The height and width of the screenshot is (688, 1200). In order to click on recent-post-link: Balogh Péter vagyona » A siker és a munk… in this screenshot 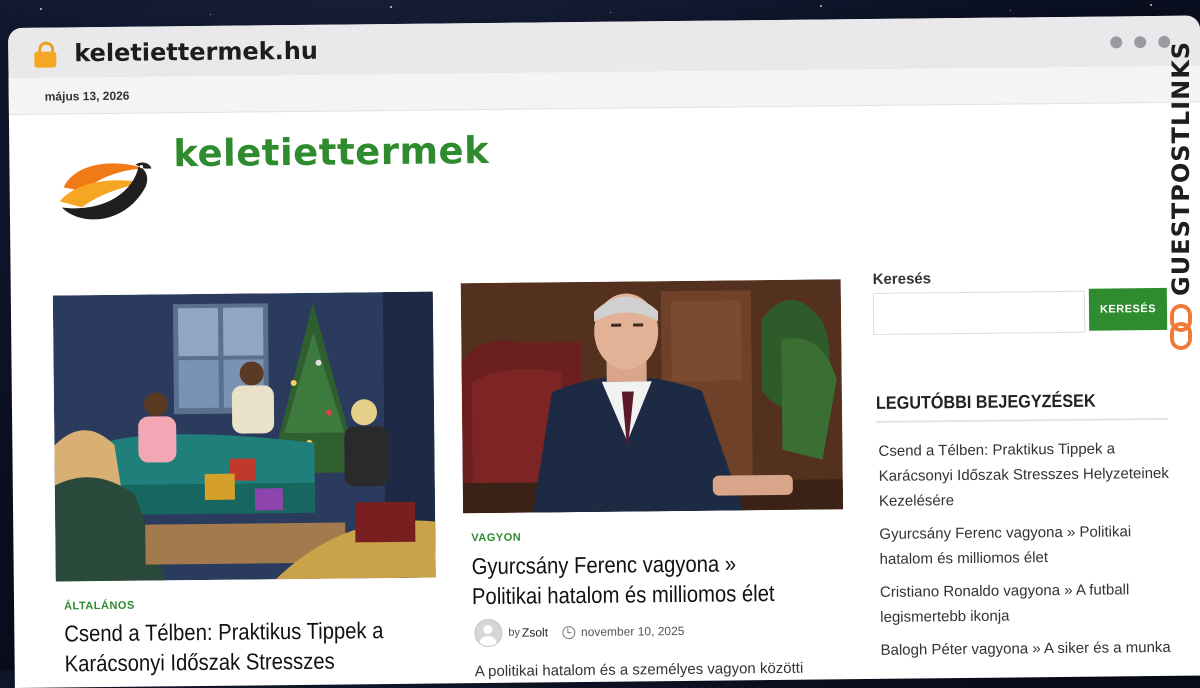, I will do `click(1030, 649)`.